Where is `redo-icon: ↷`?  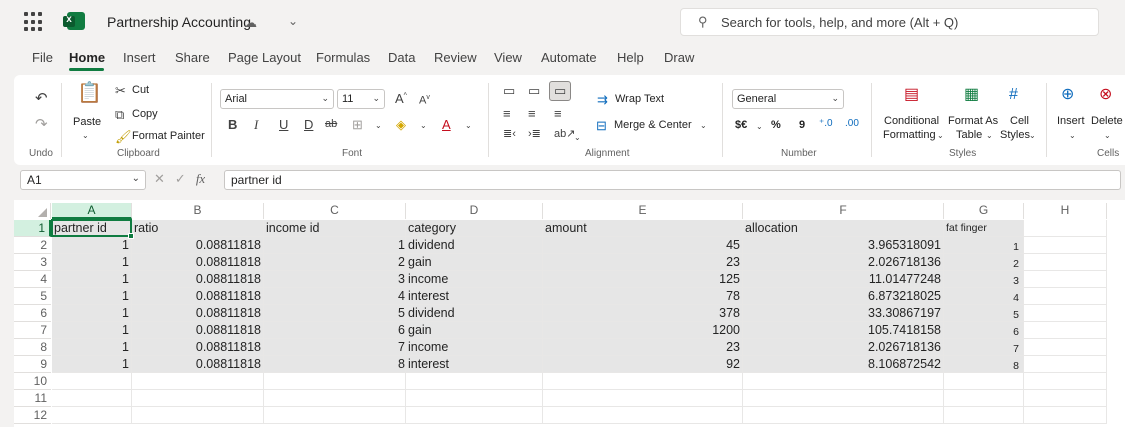
redo-icon: ↷ is located at coordinates (41, 124).